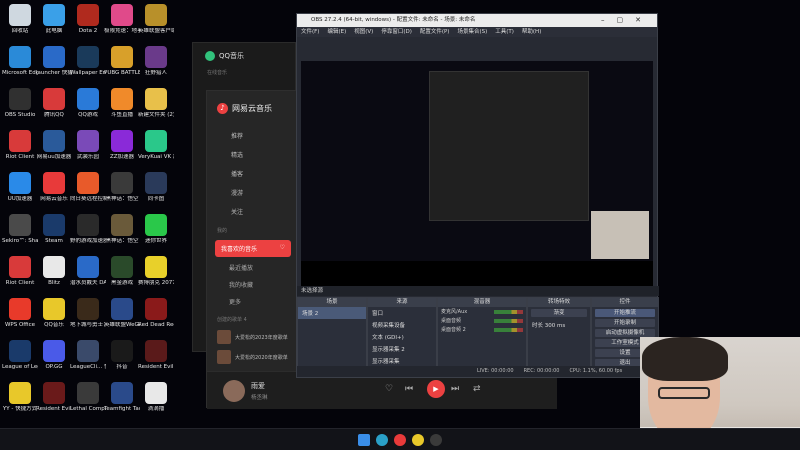 The image size is (800, 450). I want to click on source-item: 窗口, so click(402, 313).